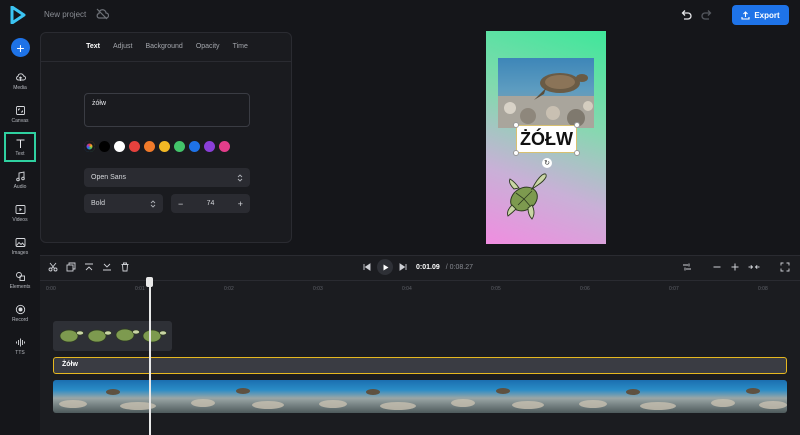 This screenshot has height=435, width=800. What do you see at coordinates (125, 267) in the screenshot?
I see `trash-icon` at bounding box center [125, 267].